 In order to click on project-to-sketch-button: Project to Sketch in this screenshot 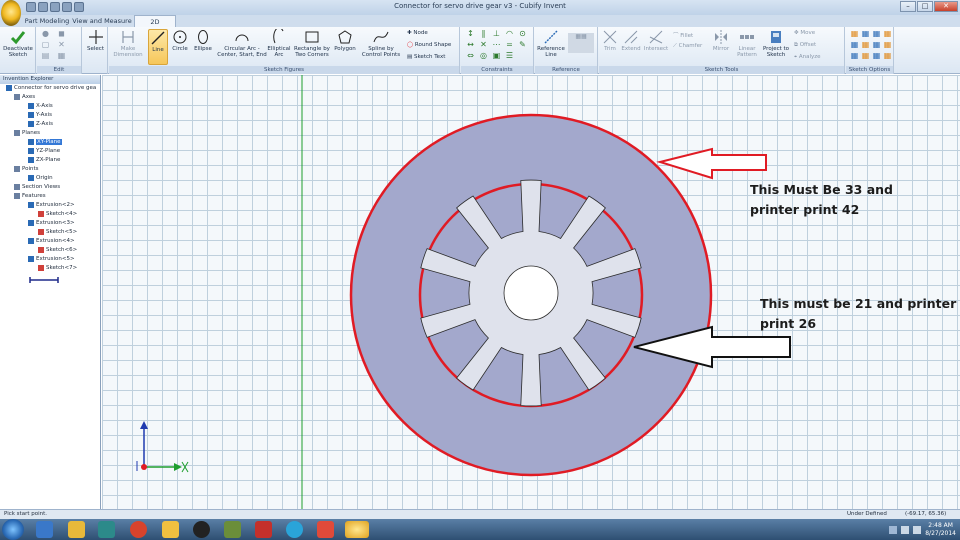, I will do `click(776, 43)`.